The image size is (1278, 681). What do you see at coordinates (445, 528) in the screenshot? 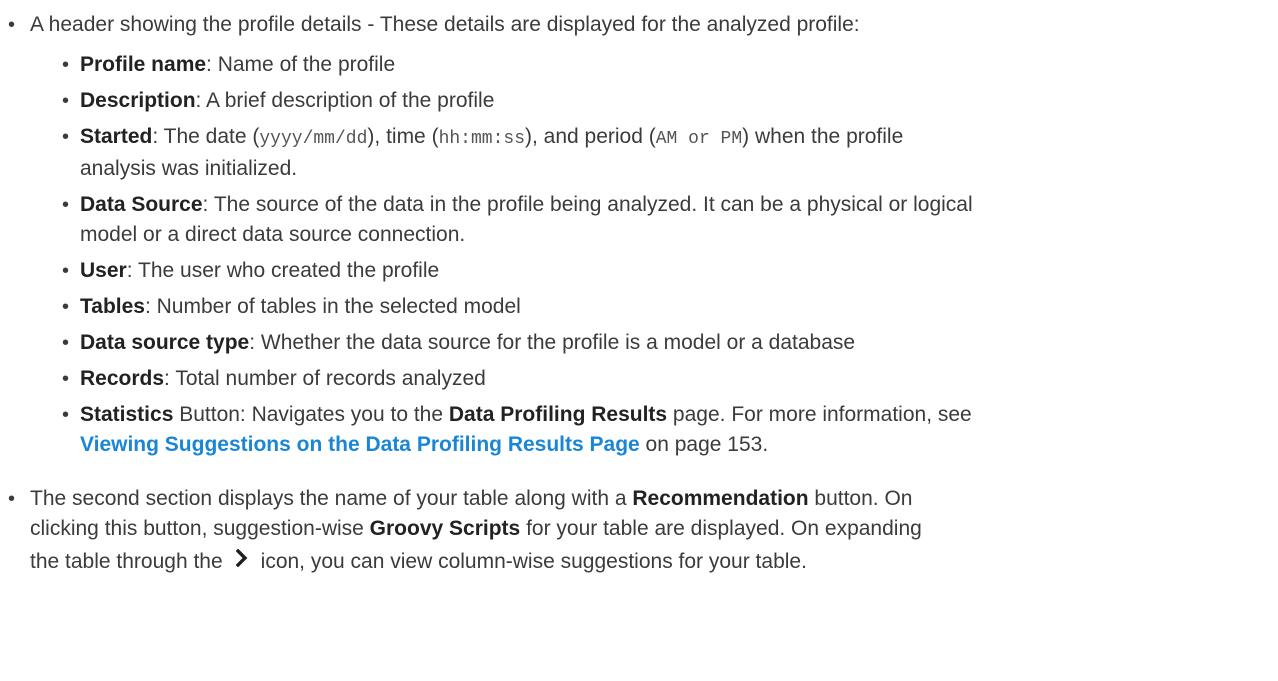
I see `groovy-scripts-ref: Groovy Scripts` at bounding box center [445, 528].